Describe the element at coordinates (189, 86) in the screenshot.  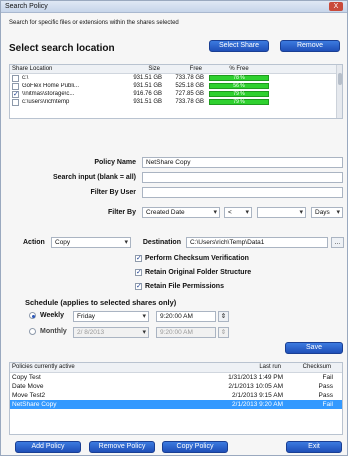
I see `share-free: 525.18 GB` at that location.